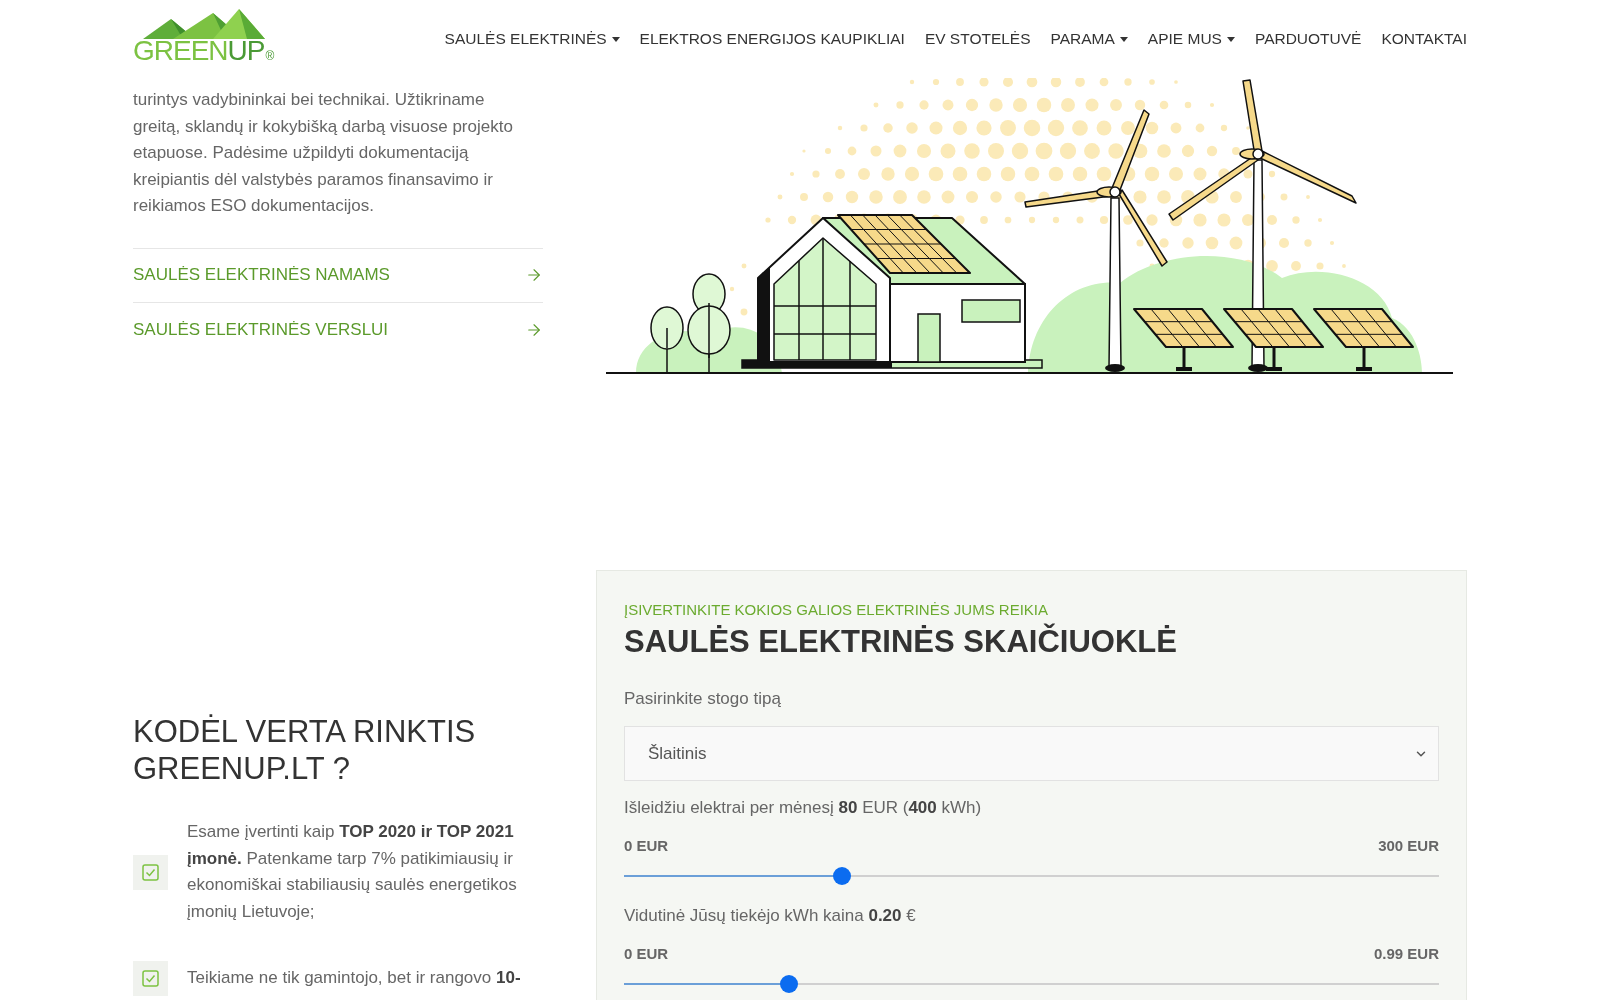 This screenshot has width=1600, height=1000. What do you see at coordinates (532, 39) in the screenshot?
I see `nav-link: SAULĖS ELEKTRINĖS` at bounding box center [532, 39].